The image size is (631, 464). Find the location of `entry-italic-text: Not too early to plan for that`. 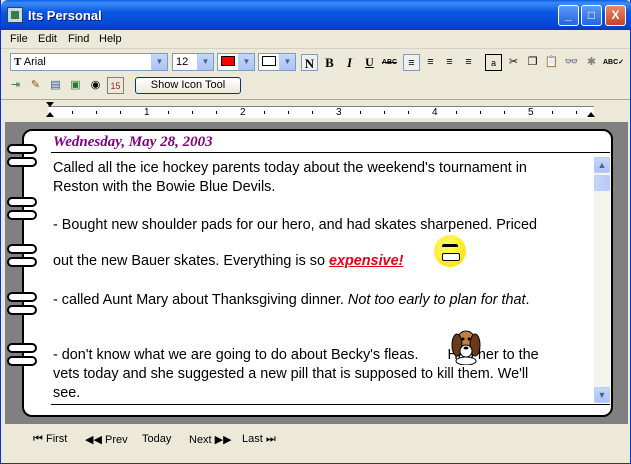

entry-italic-text: Not too early to plan for that is located at coordinates (436, 300).